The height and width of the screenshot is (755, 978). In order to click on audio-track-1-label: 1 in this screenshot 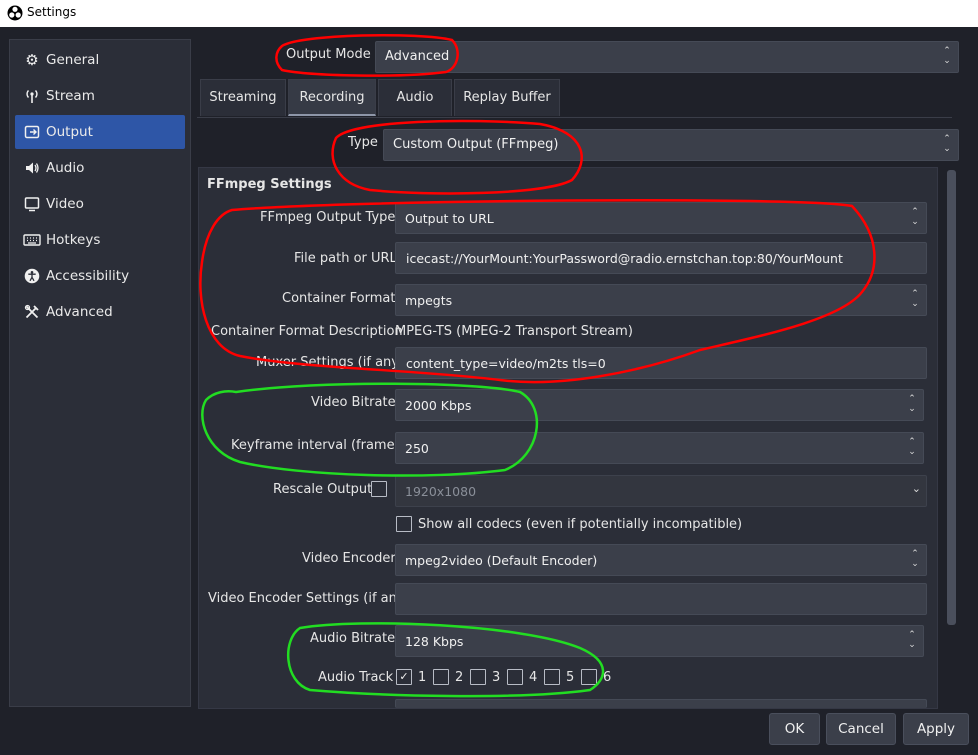, I will do `click(422, 677)`.